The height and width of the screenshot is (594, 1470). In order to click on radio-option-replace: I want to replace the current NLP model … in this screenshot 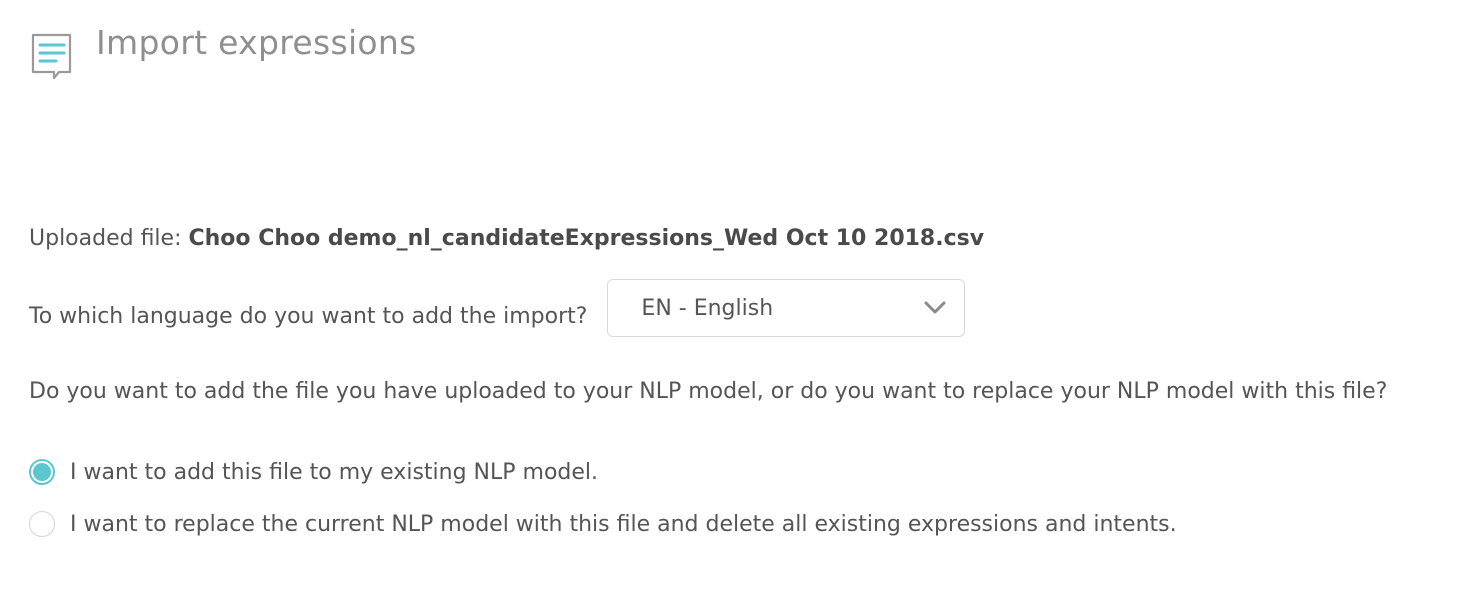, I will do `click(603, 524)`.